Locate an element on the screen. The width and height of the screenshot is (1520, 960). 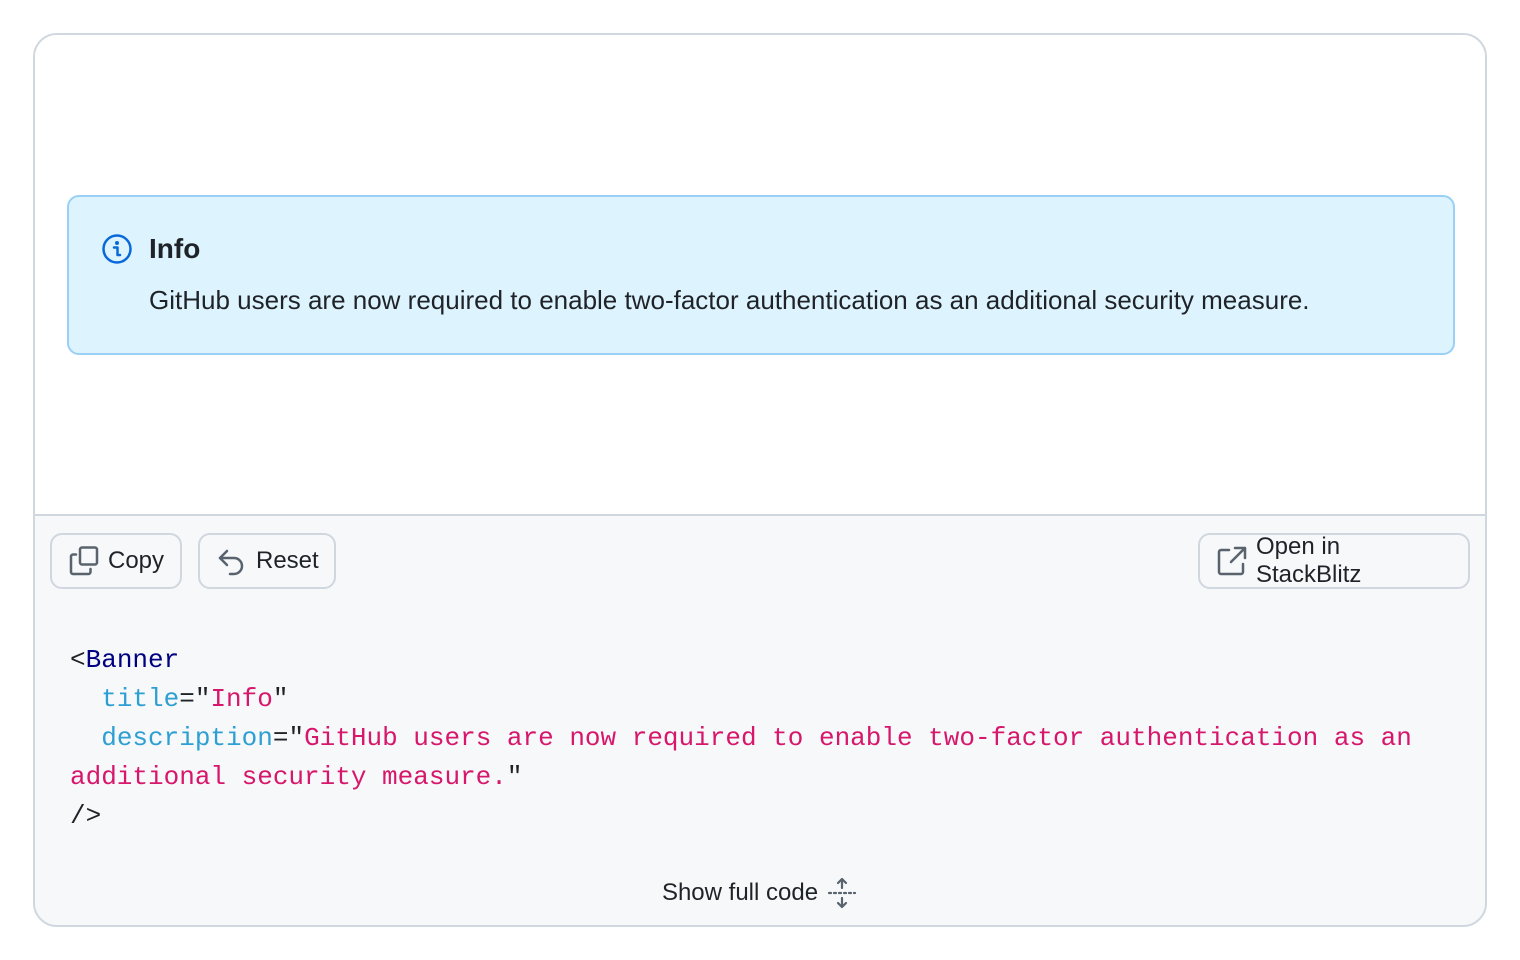
link-external-icon is located at coordinates (1232, 561).